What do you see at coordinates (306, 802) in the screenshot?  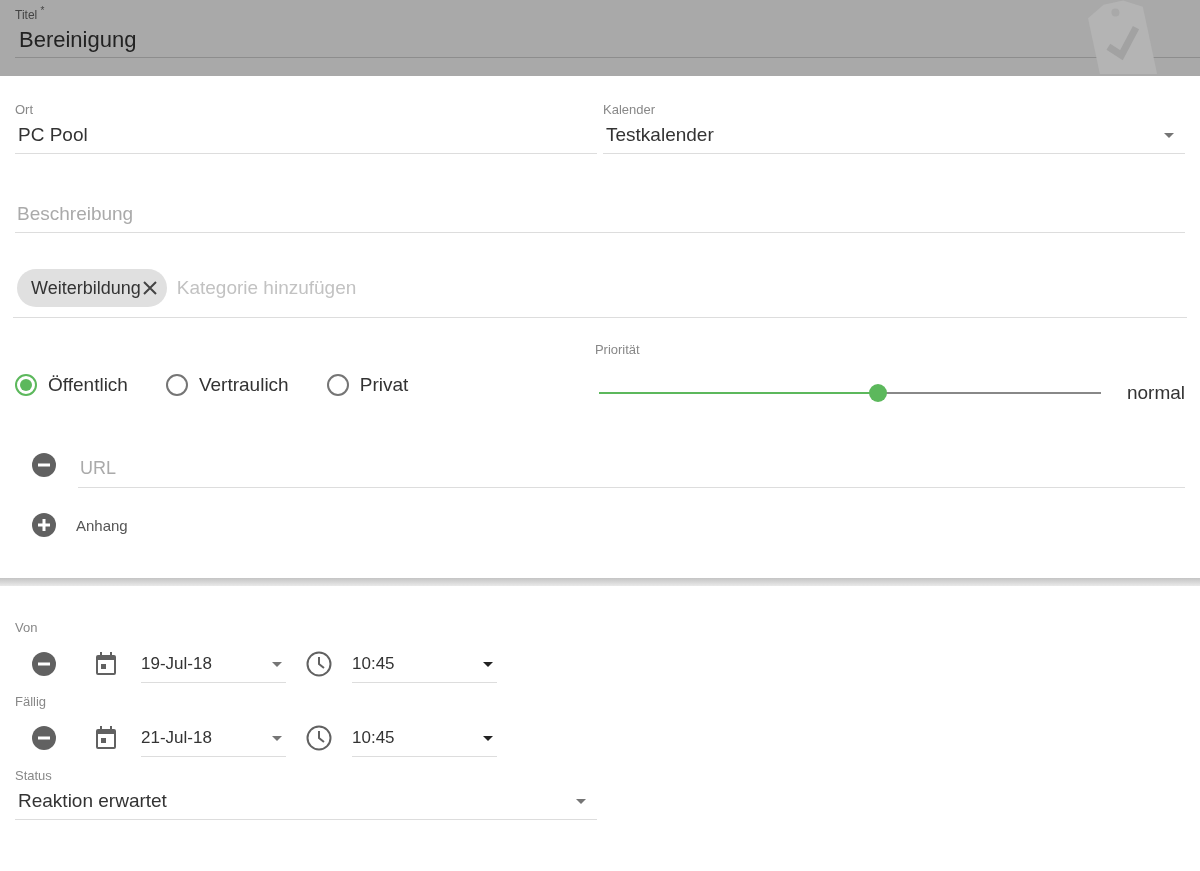 I see `status-dropdown: Reaktion erwartet` at bounding box center [306, 802].